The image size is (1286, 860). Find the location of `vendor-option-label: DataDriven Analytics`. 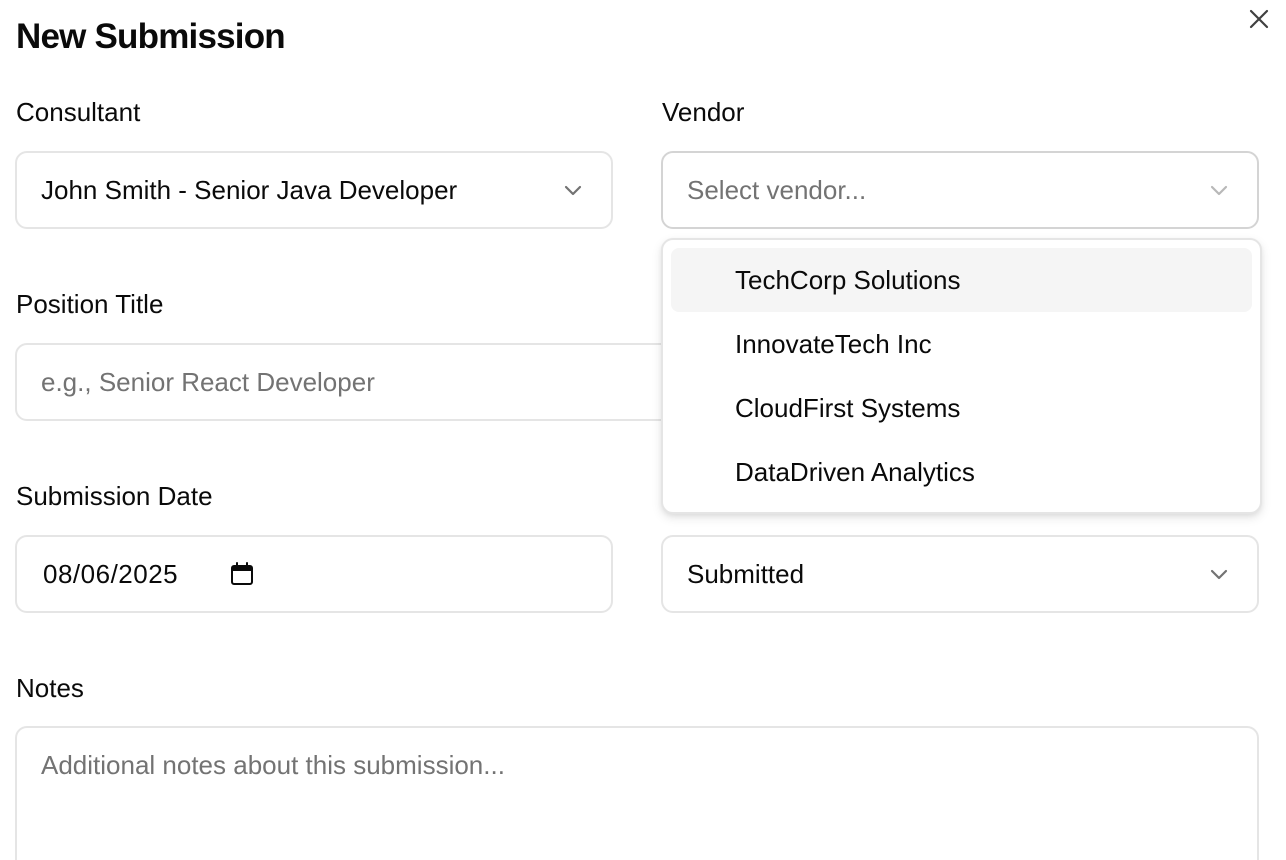

vendor-option-label: DataDriven Analytics is located at coordinates (855, 472).